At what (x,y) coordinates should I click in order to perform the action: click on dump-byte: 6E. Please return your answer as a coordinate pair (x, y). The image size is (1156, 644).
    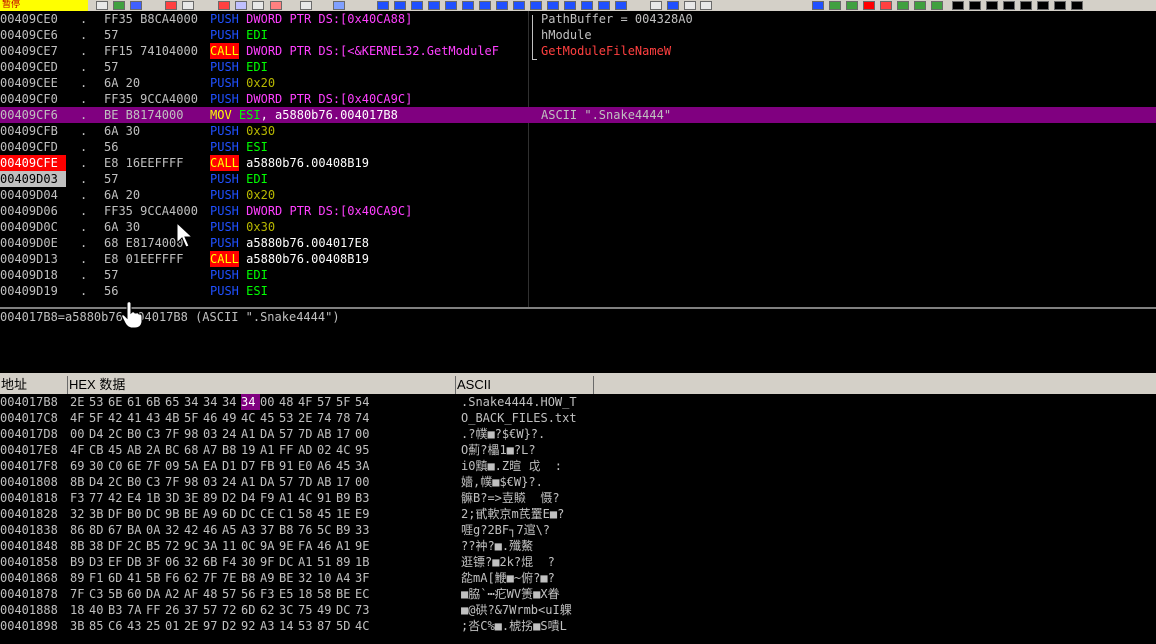
    Looking at the image, I should click on (136, 466).